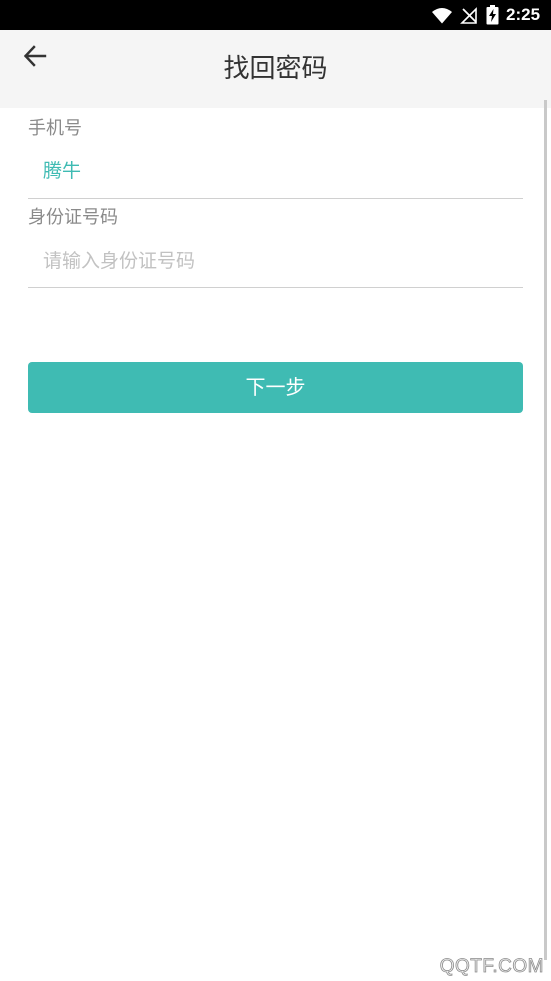 The height and width of the screenshot is (981, 551). I want to click on status-bar: 2:25, so click(275, 15).